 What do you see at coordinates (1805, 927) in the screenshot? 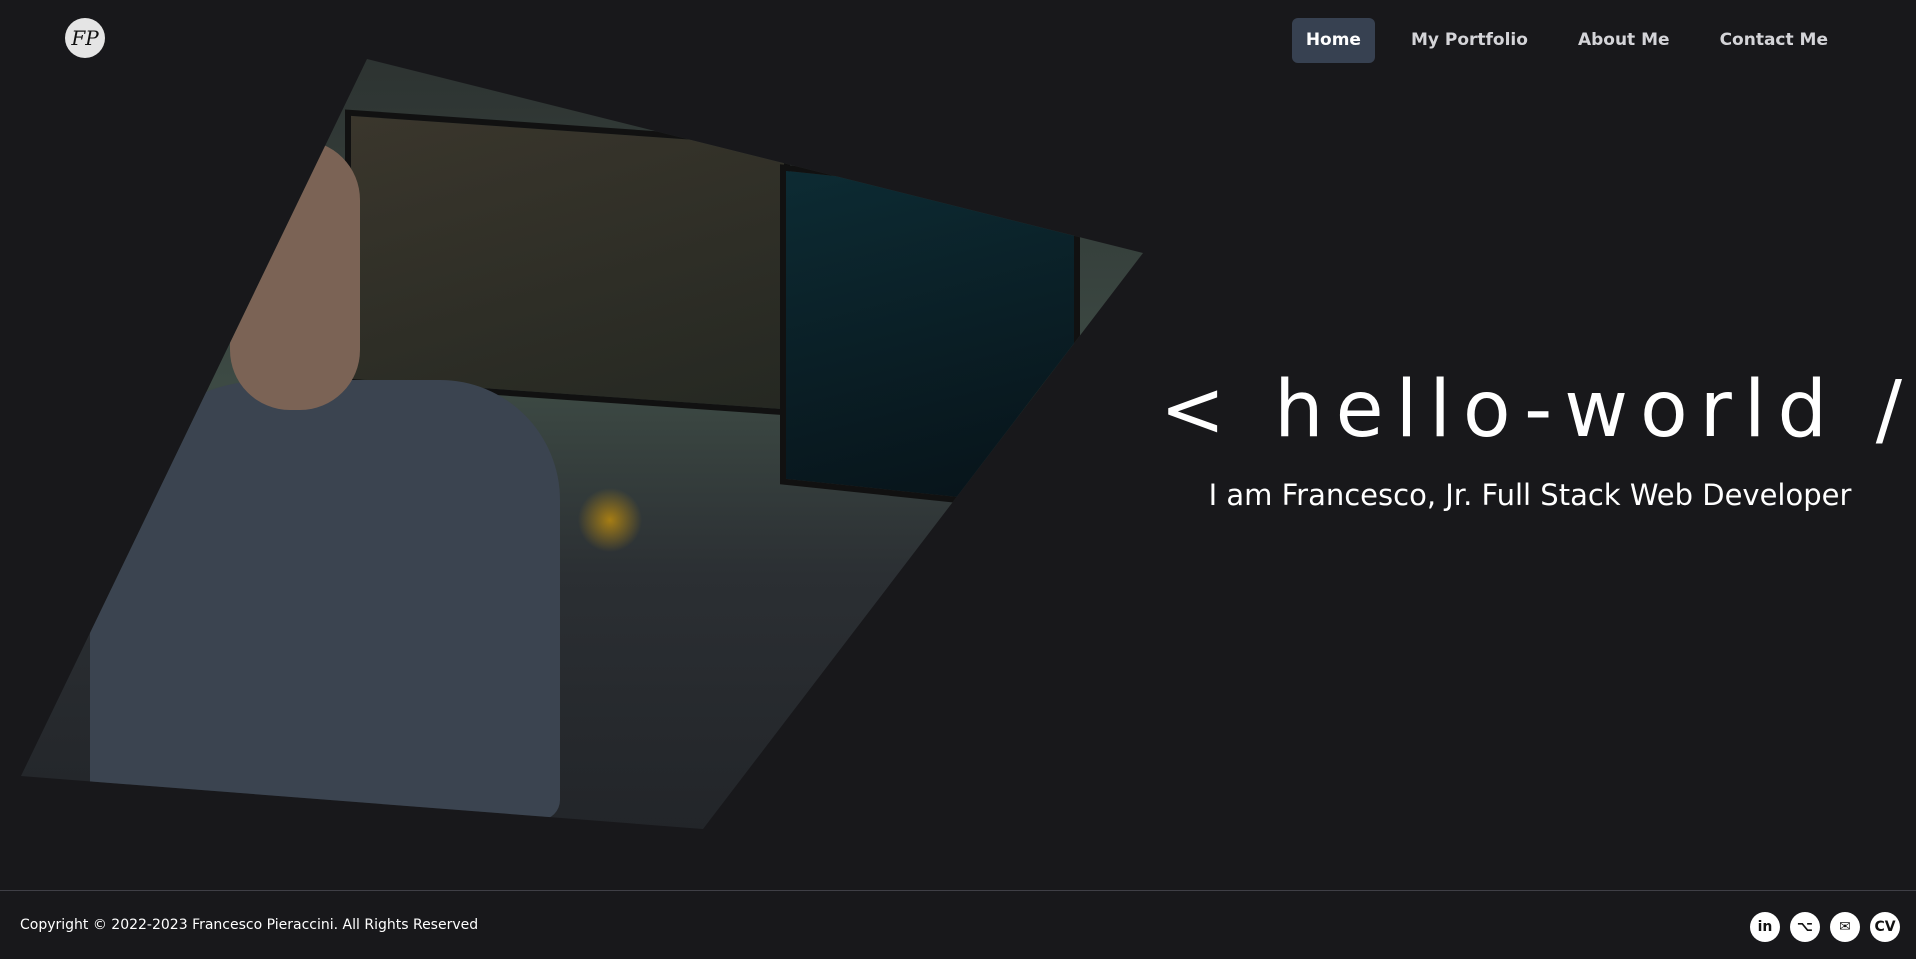
I see `github-icon: ⌥` at bounding box center [1805, 927].